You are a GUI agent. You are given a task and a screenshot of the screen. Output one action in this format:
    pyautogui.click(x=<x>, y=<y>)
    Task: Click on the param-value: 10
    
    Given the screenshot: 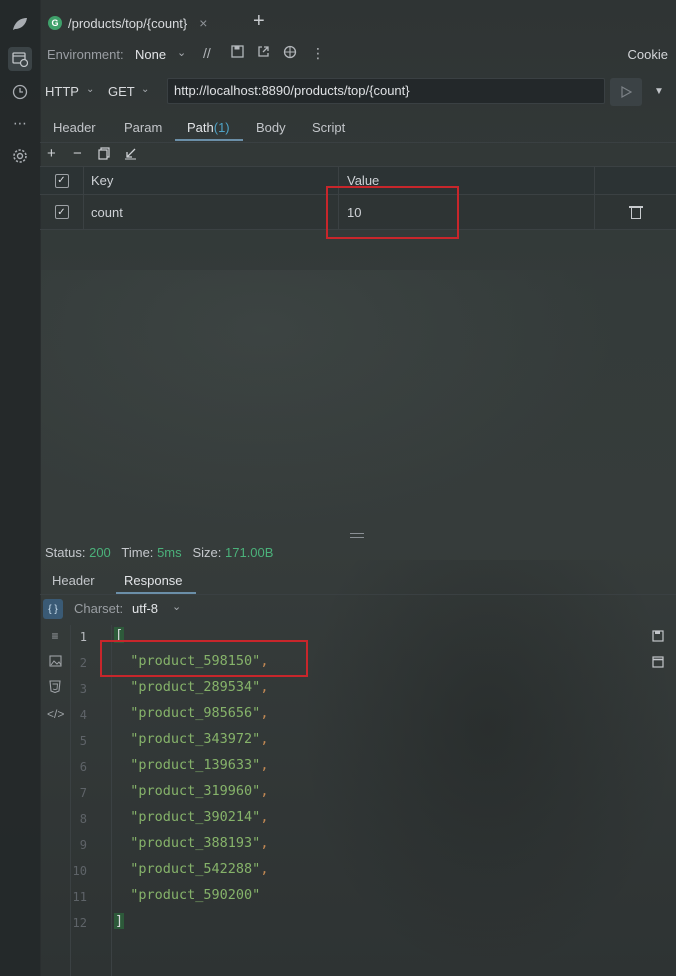 What is the action you would take?
    pyautogui.click(x=467, y=212)
    